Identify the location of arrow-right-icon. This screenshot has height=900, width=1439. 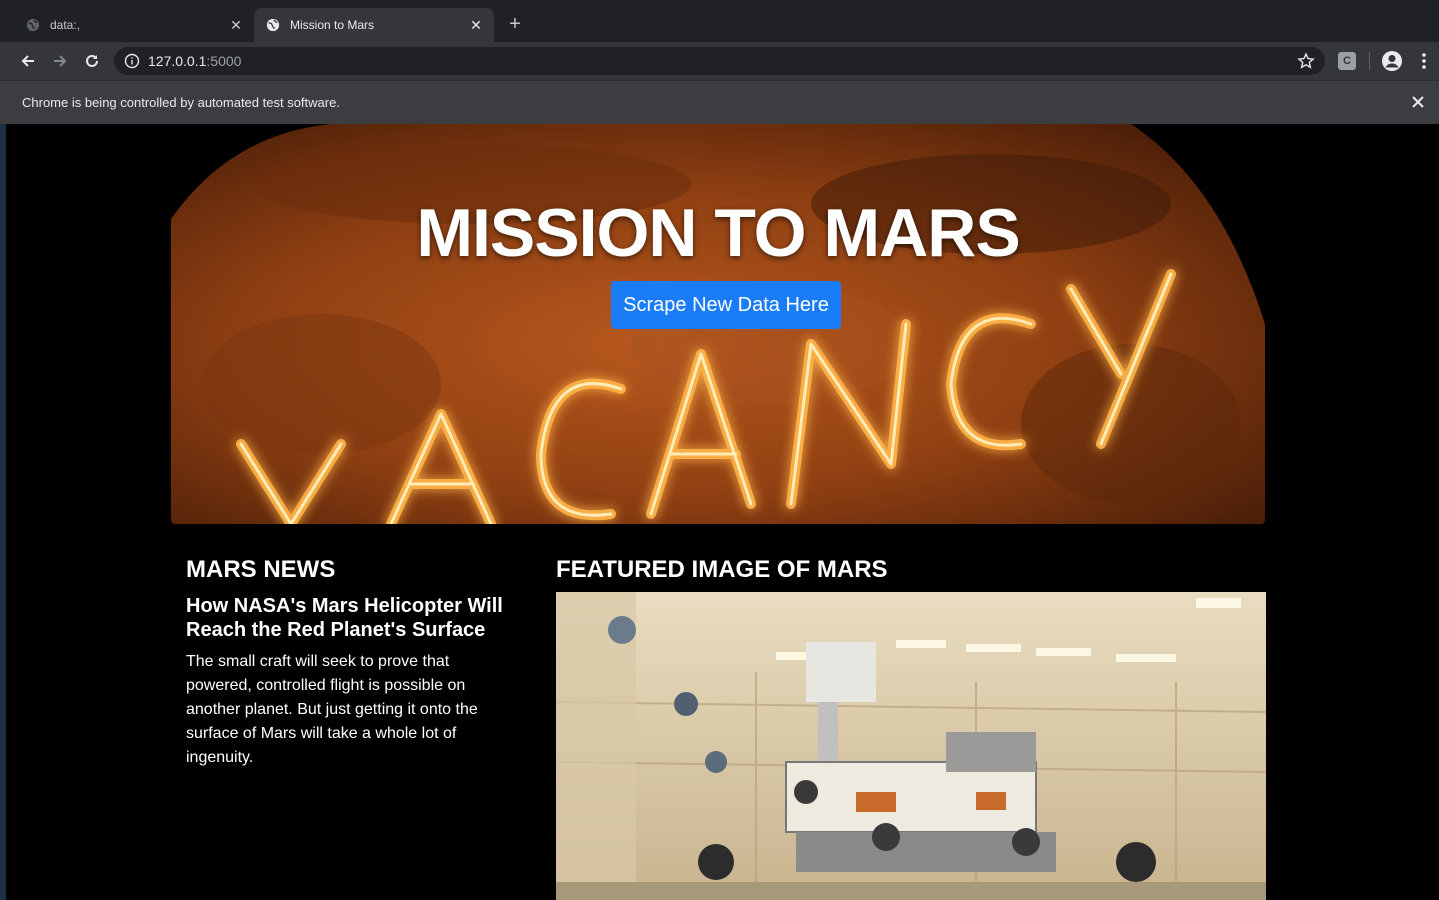
(60, 61).